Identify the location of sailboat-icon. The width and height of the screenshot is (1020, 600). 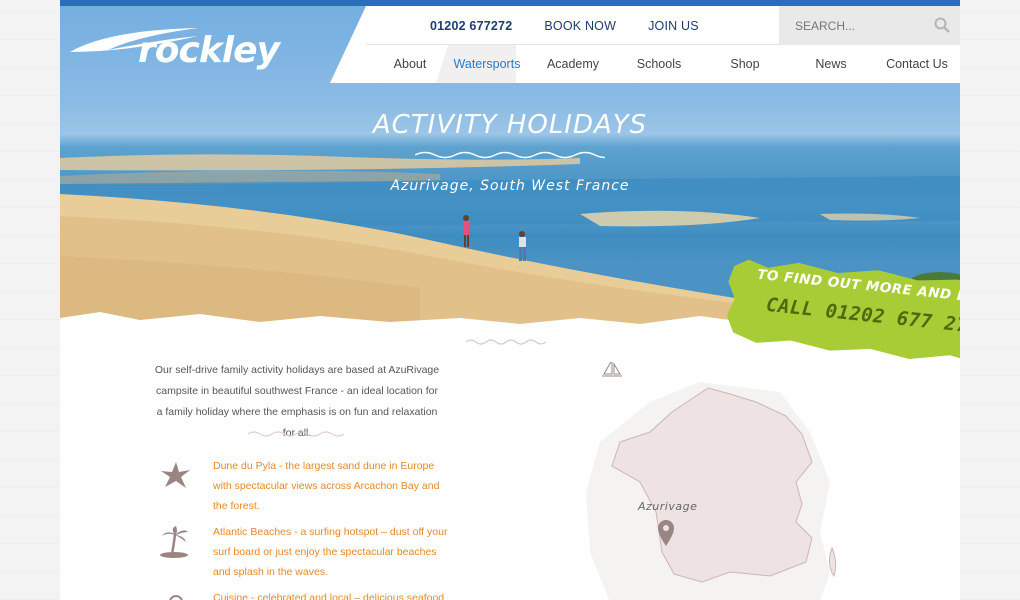
(612, 369).